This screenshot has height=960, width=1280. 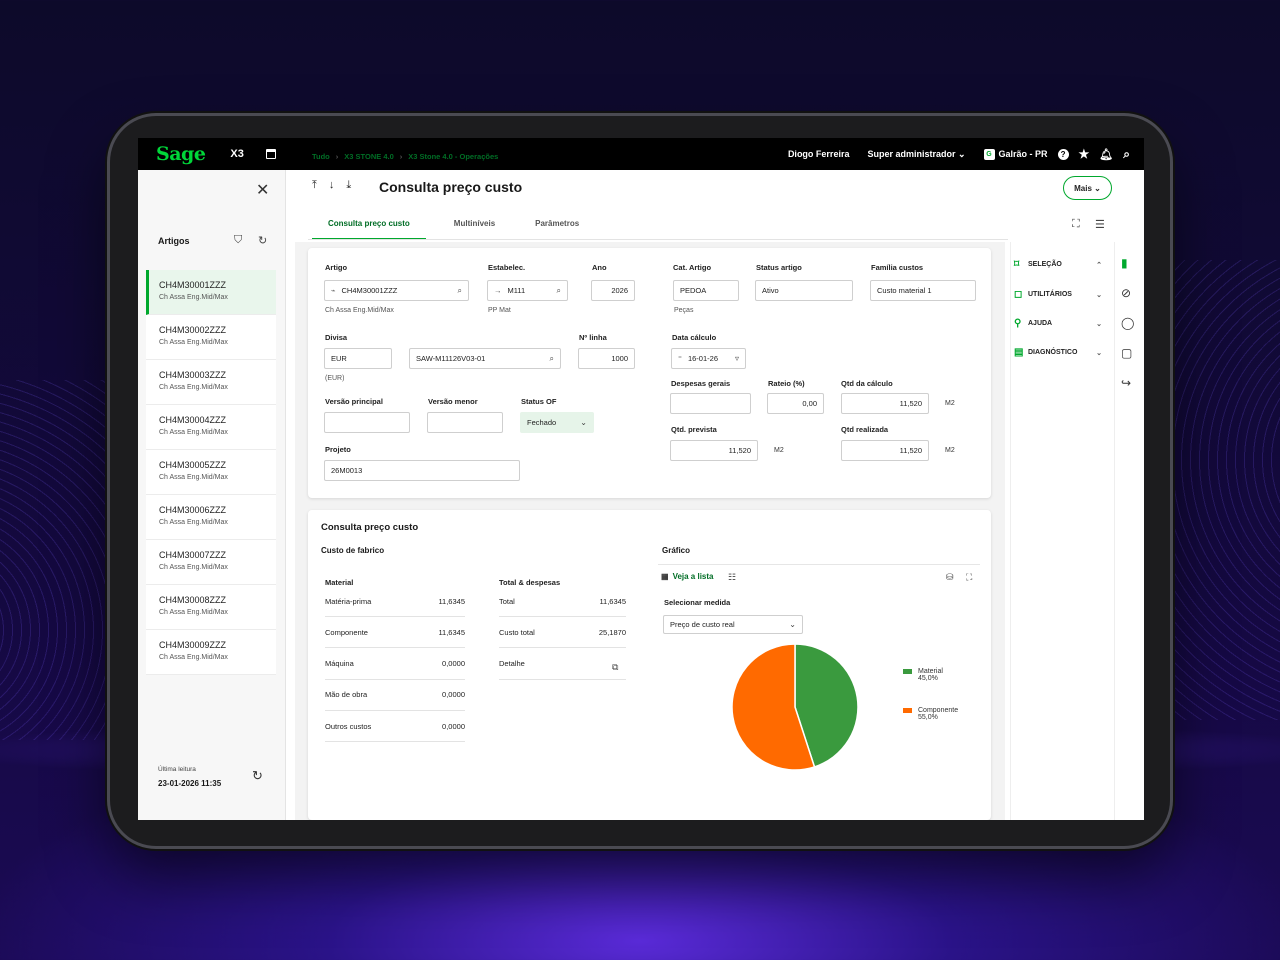 I want to click on list-icon: ☷, so click(x=732, y=577).